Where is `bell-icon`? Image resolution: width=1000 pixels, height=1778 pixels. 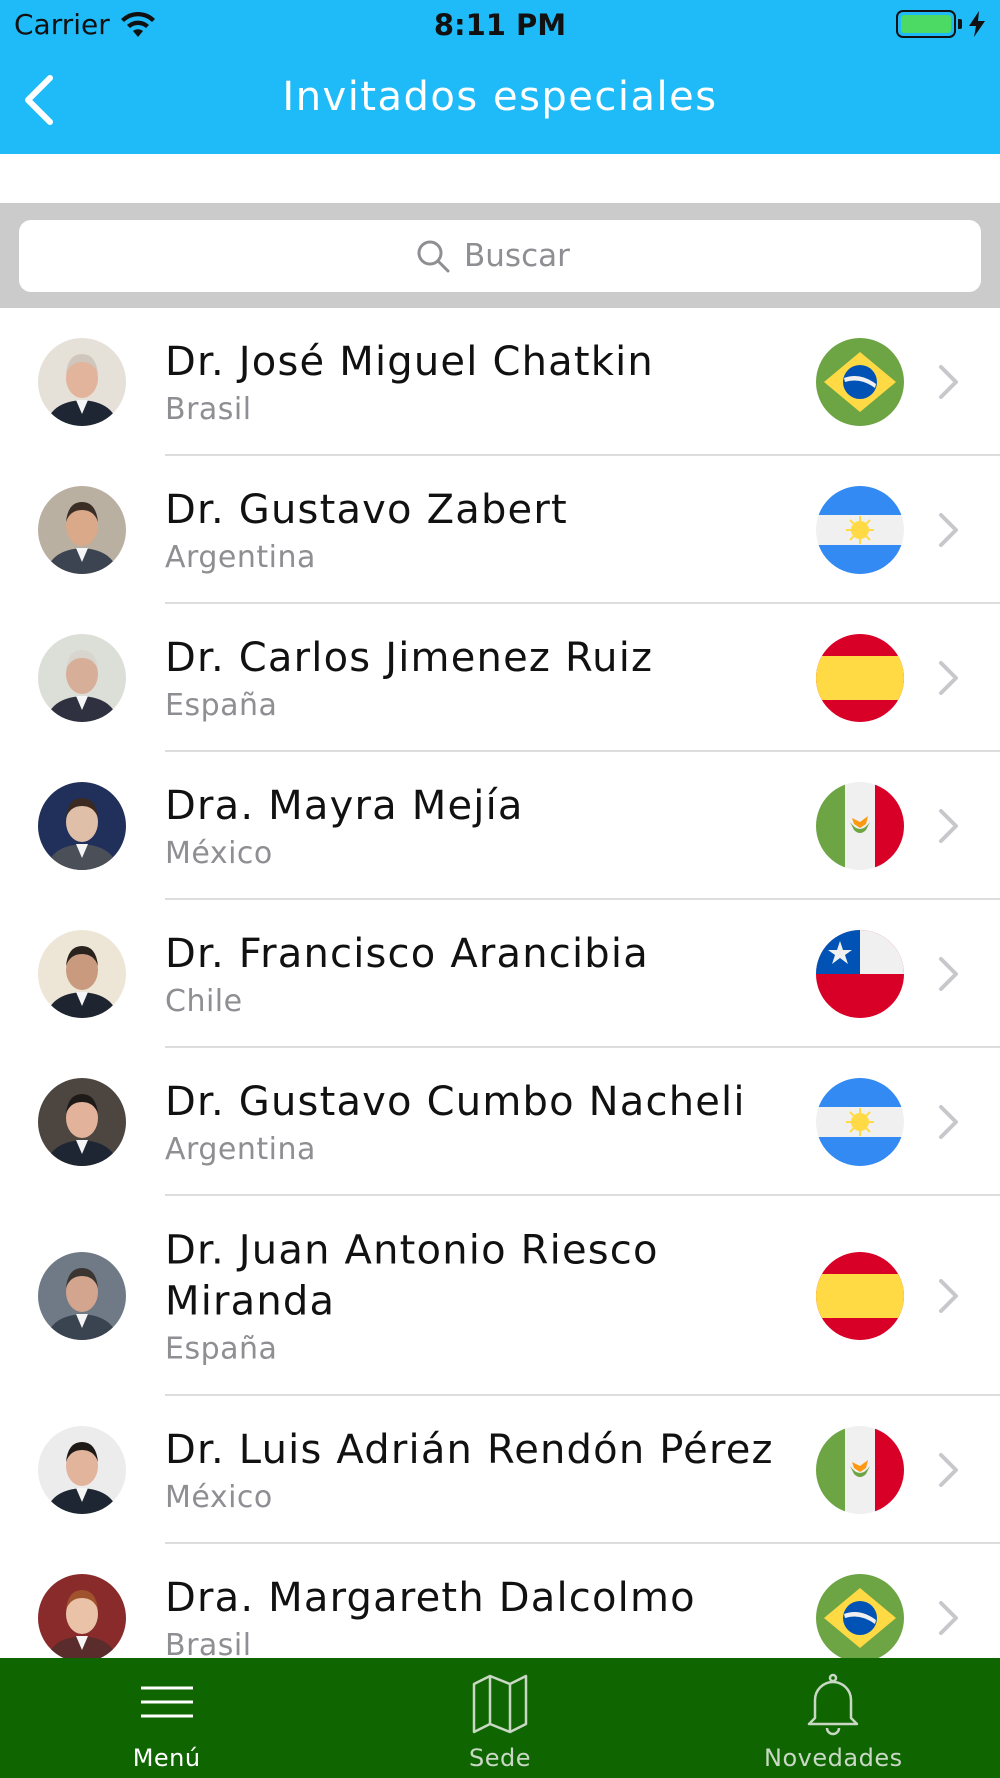
bell-icon is located at coordinates (833, 1704).